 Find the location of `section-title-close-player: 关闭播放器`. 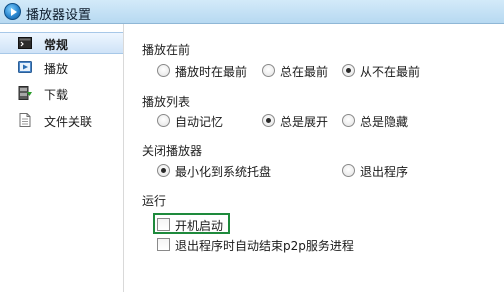

section-title-close-player: 关闭播放器 is located at coordinates (172, 151).